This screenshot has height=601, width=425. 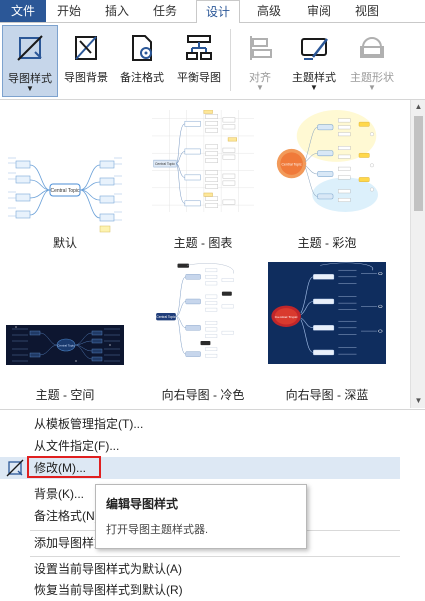 I want to click on map-background-label: 导图背景, so click(x=86, y=78).